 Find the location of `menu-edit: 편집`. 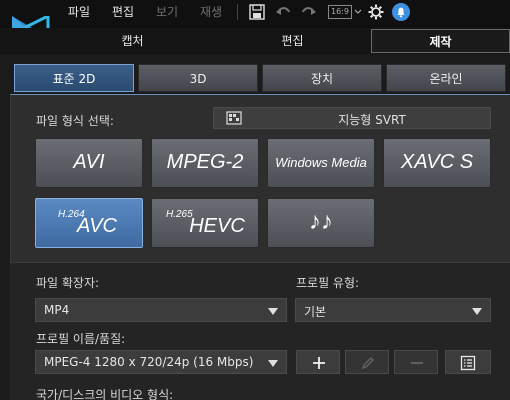

menu-edit: 편집 is located at coordinates (123, 11).